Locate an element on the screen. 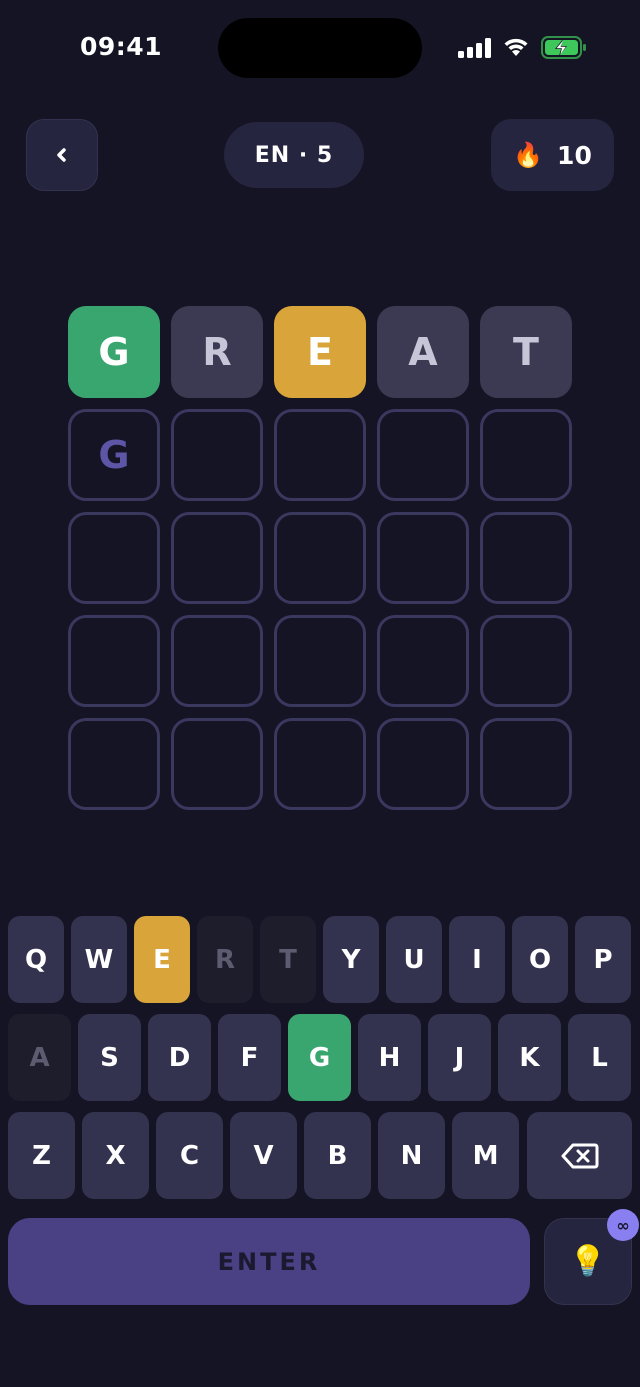  key-r: R is located at coordinates (225, 959).